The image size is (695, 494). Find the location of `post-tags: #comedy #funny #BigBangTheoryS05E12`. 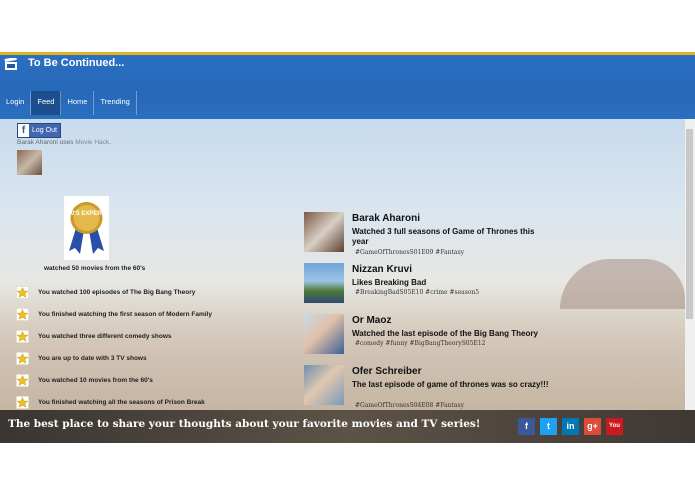

post-tags: #comedy #funny #BigBangTheoryS05E12 is located at coordinates (420, 343).